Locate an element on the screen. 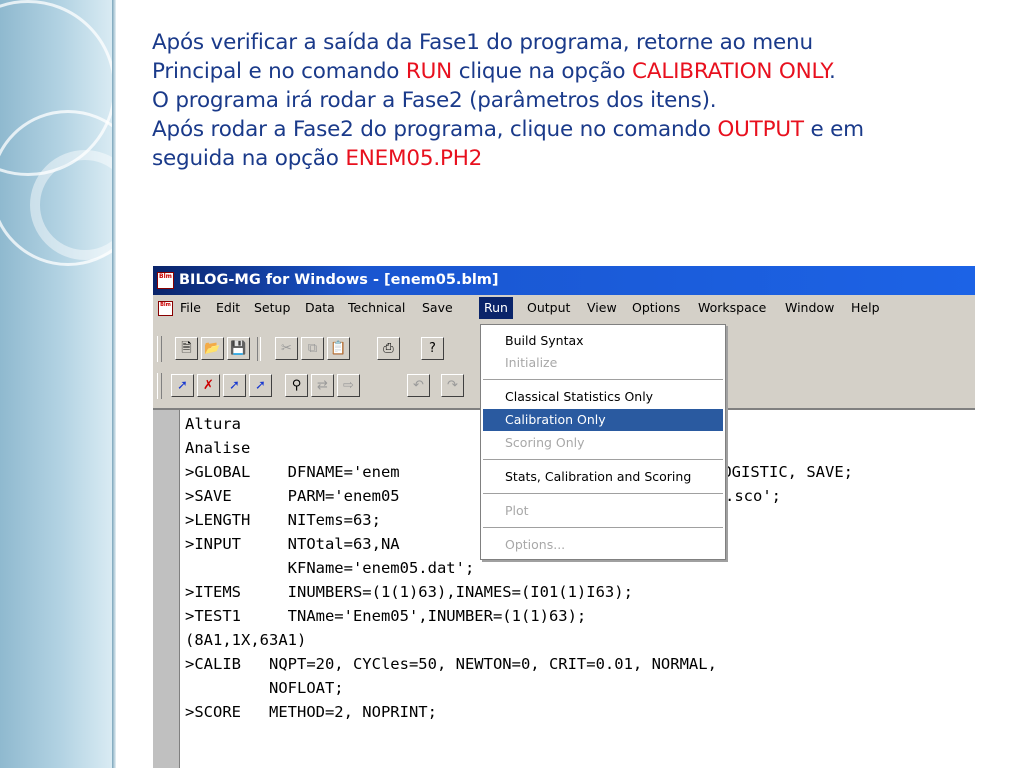 The height and width of the screenshot is (768, 1024). code-line: NOFLOAT; is located at coordinates (264, 688).